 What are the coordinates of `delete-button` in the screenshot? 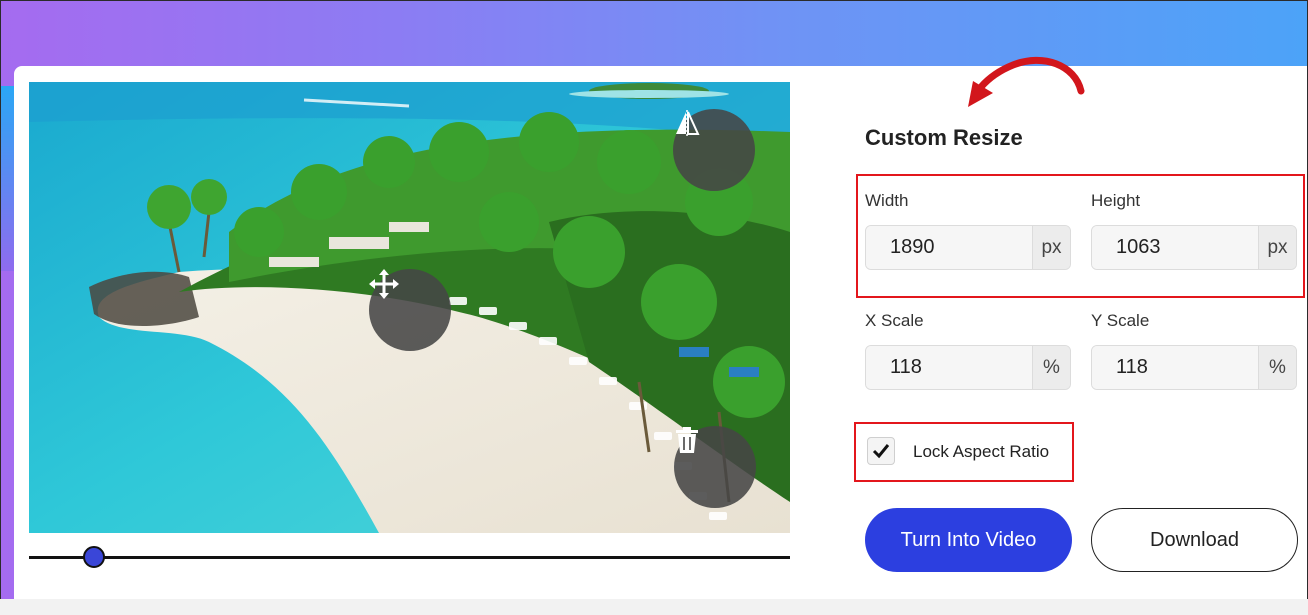 It's located at (715, 467).